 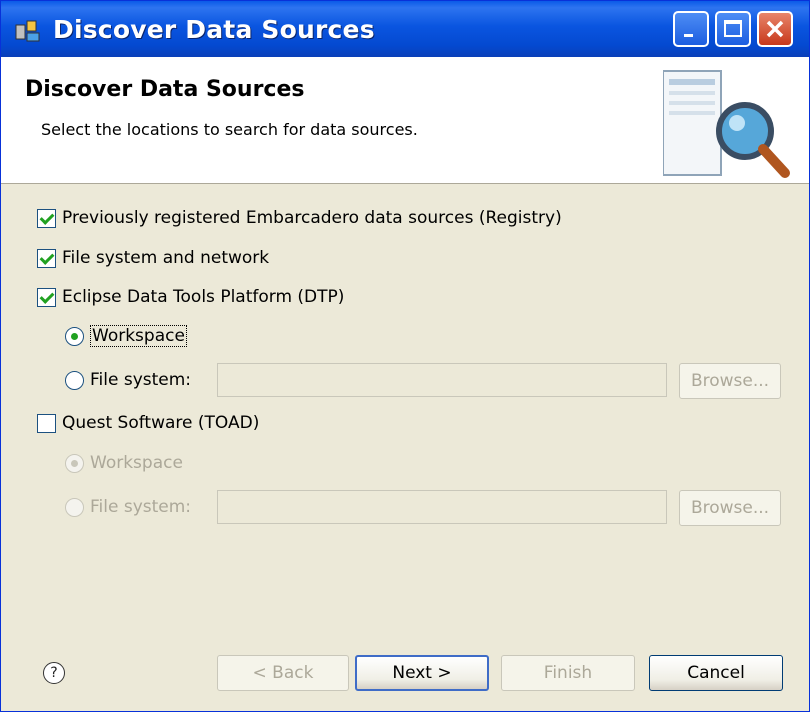 I want to click on dtp-filesystem-radio, so click(x=74, y=380).